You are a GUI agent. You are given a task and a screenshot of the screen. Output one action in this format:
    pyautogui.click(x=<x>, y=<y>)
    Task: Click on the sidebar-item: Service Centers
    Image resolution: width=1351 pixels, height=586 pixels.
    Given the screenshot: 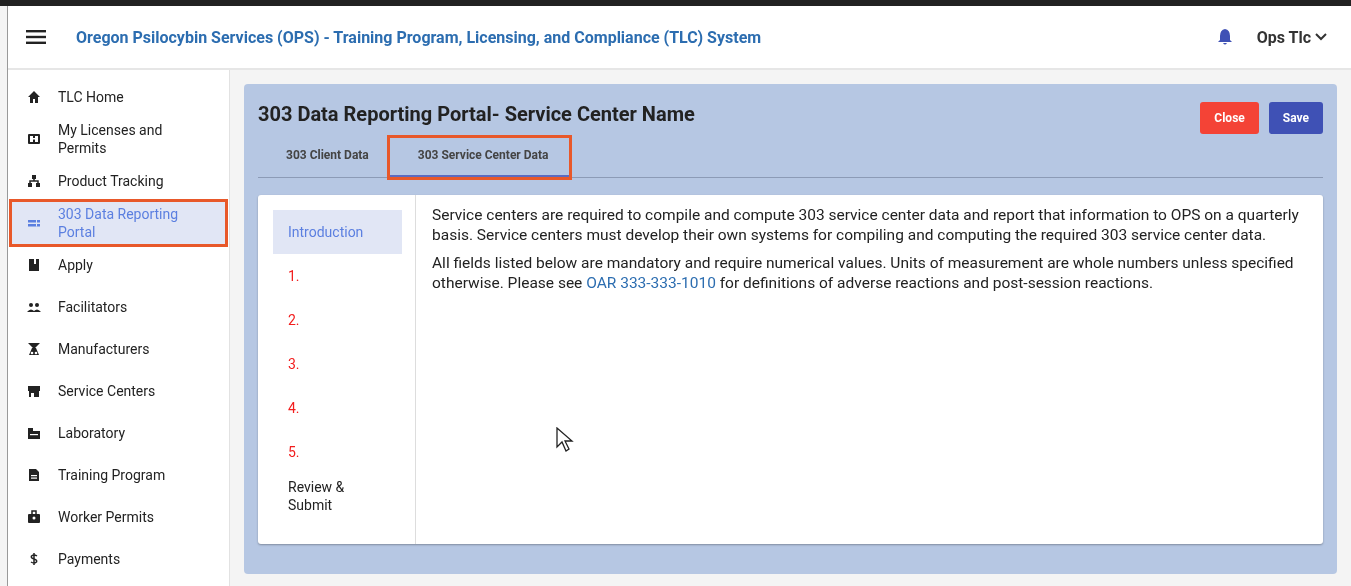 What is the action you would take?
    pyautogui.click(x=118, y=391)
    